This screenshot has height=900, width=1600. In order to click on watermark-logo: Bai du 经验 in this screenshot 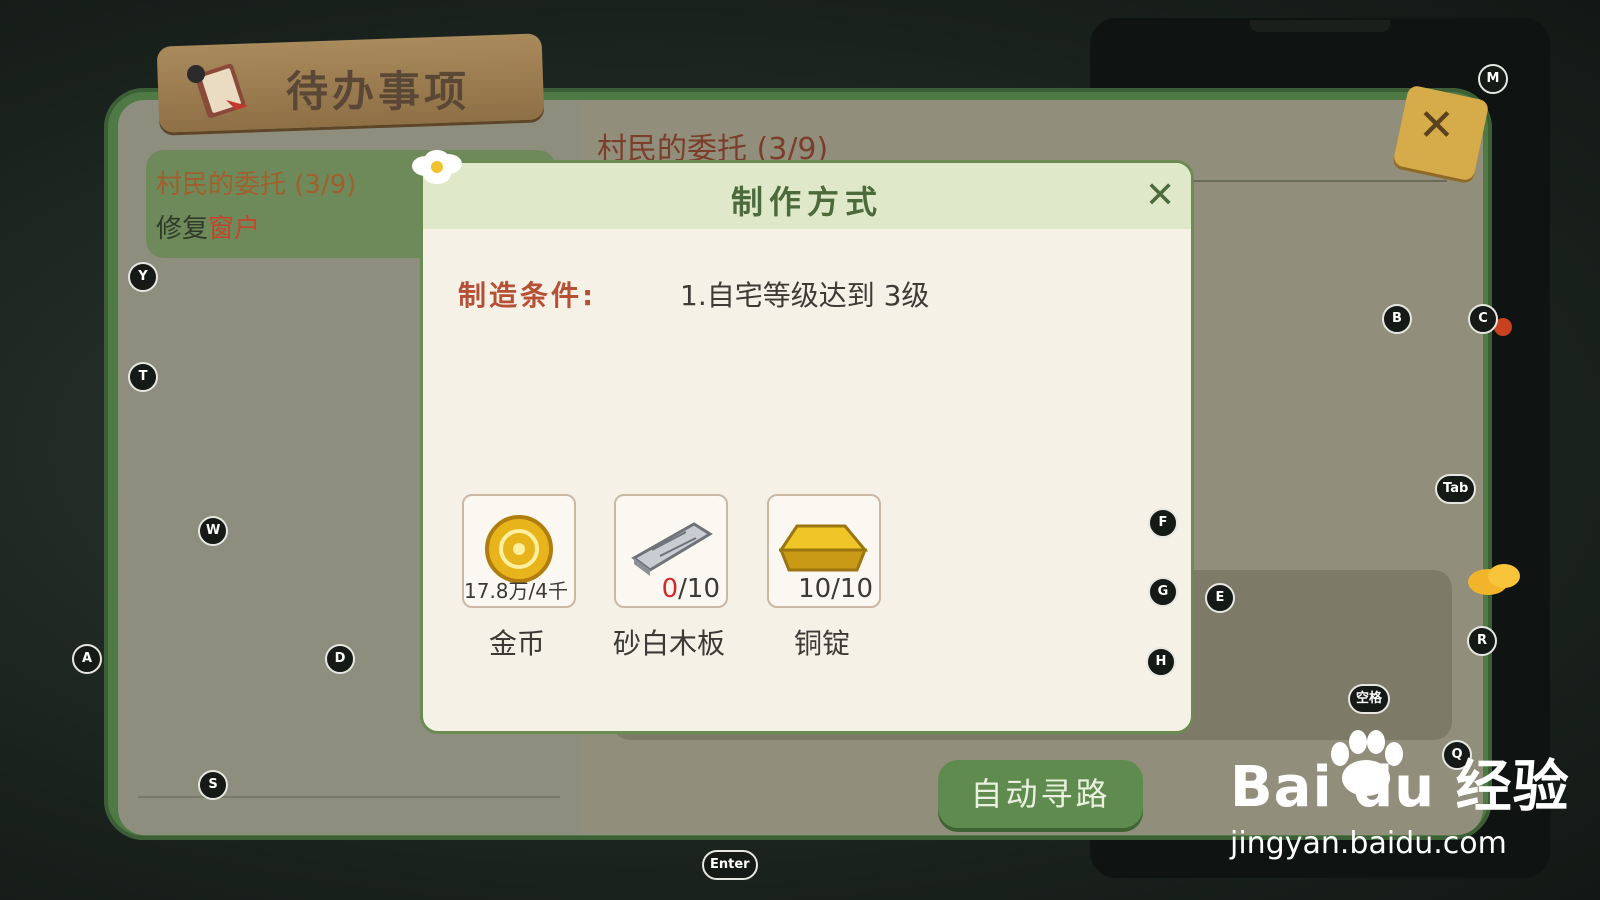, I will do `click(1400, 787)`.